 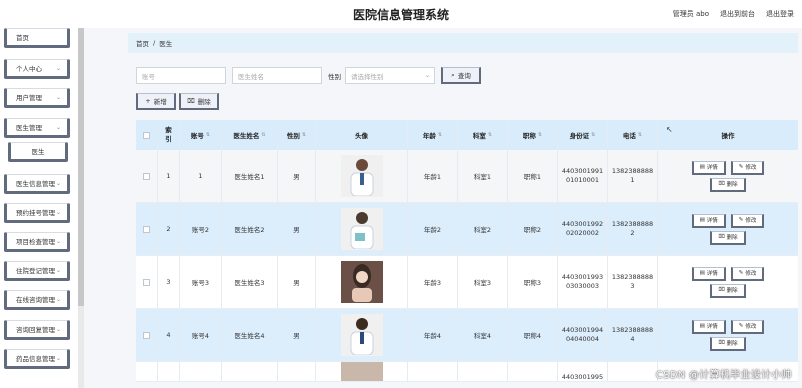 I want to click on cell-dept, so click(x=483, y=371).